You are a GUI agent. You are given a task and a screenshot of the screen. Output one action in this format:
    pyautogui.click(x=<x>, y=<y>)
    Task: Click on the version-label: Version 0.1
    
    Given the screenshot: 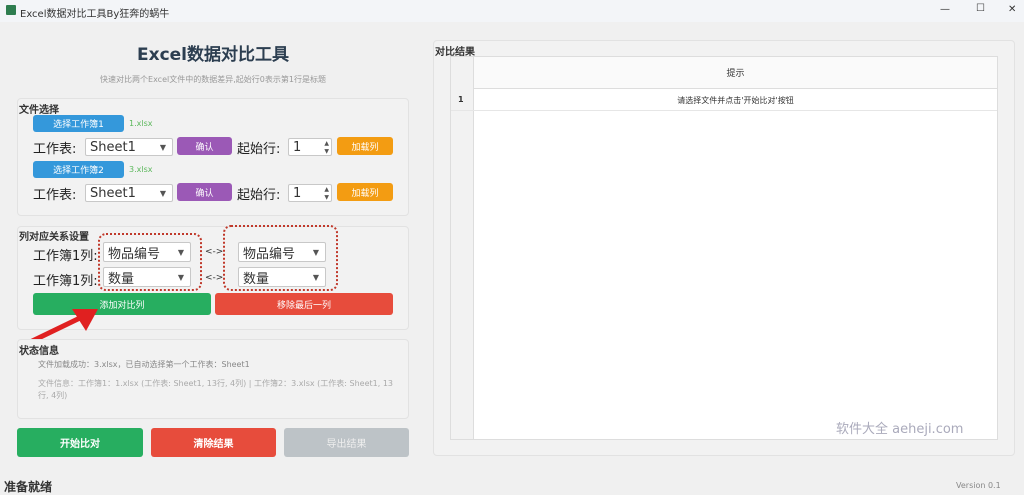 What is the action you would take?
    pyautogui.click(x=978, y=485)
    